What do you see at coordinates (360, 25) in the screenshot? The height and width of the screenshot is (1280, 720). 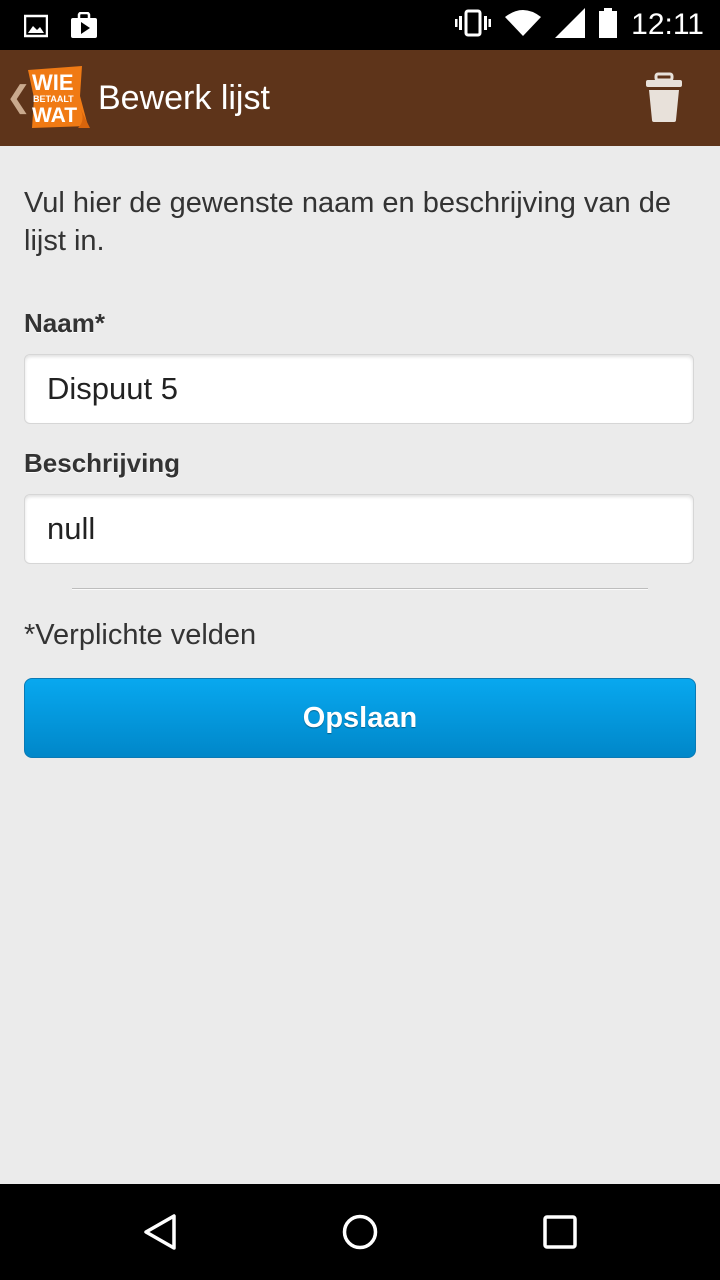 I see `status-bar: 12:11` at bounding box center [360, 25].